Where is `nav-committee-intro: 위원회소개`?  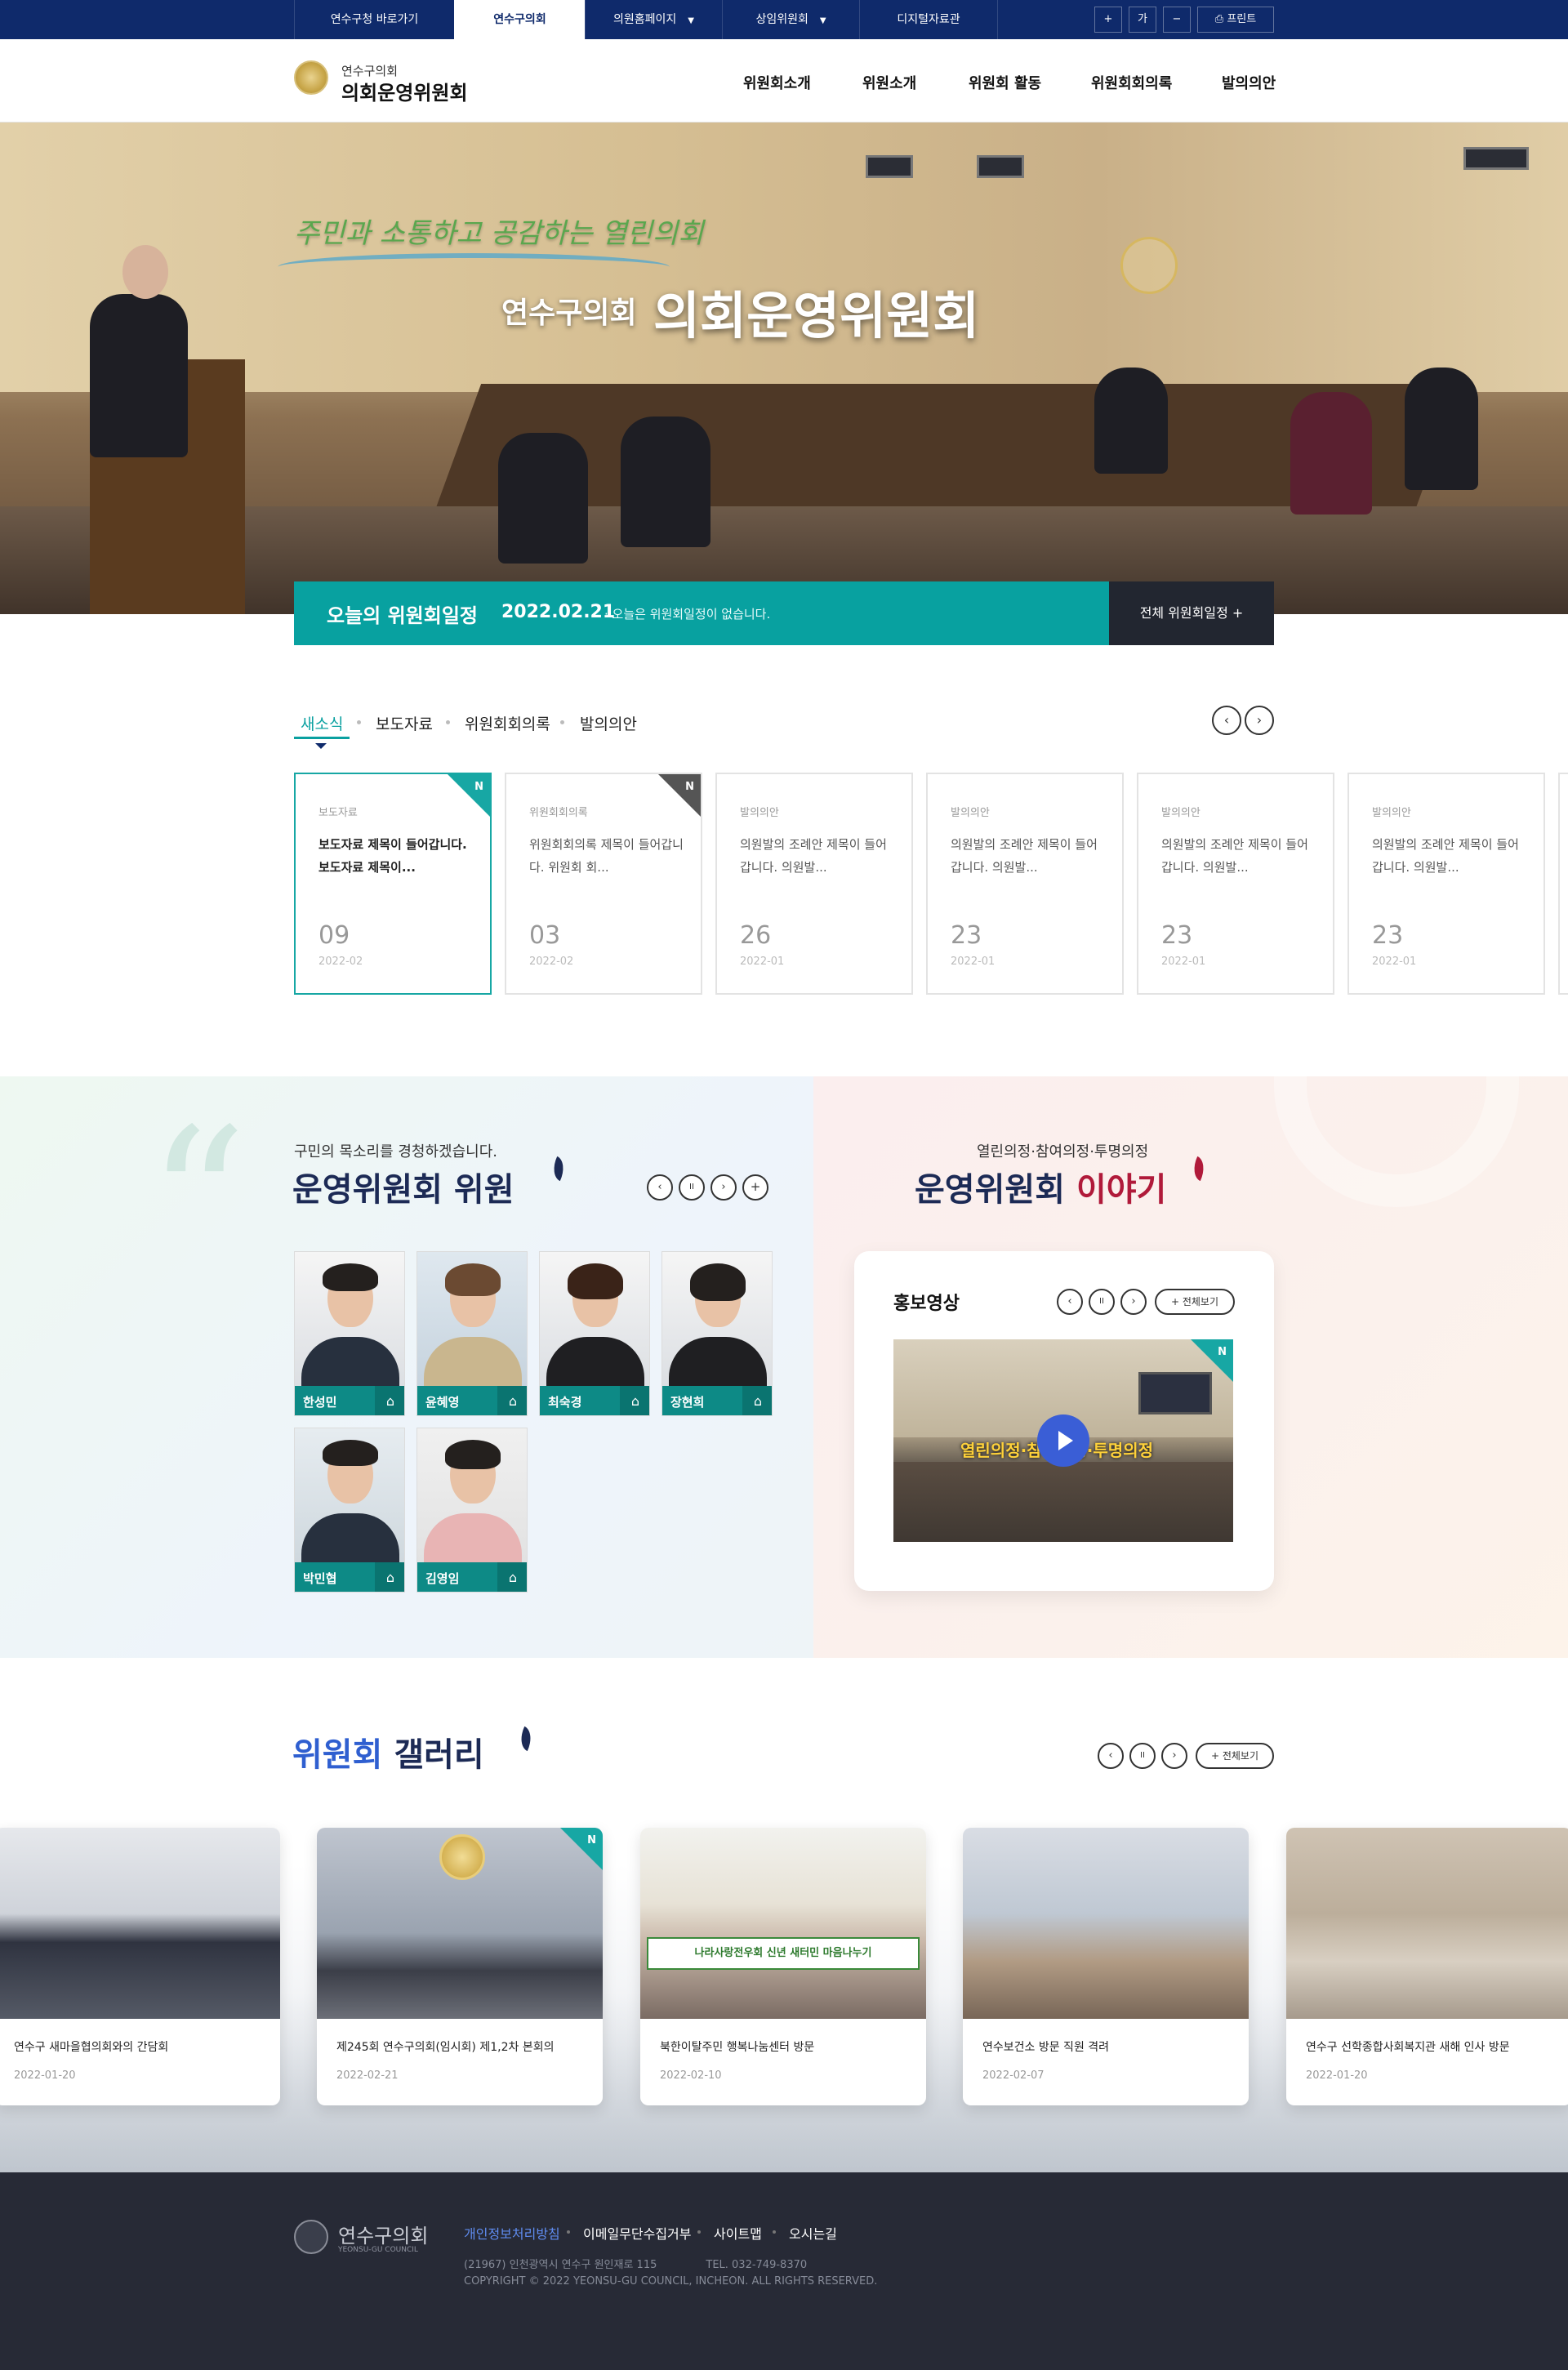
nav-committee-intro: 위원회소개 is located at coordinates (777, 82).